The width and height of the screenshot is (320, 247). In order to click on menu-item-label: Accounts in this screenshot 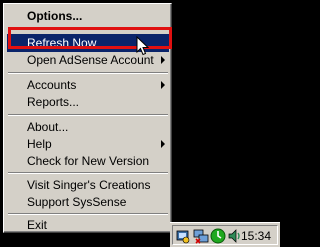, I will do `click(52, 85)`.